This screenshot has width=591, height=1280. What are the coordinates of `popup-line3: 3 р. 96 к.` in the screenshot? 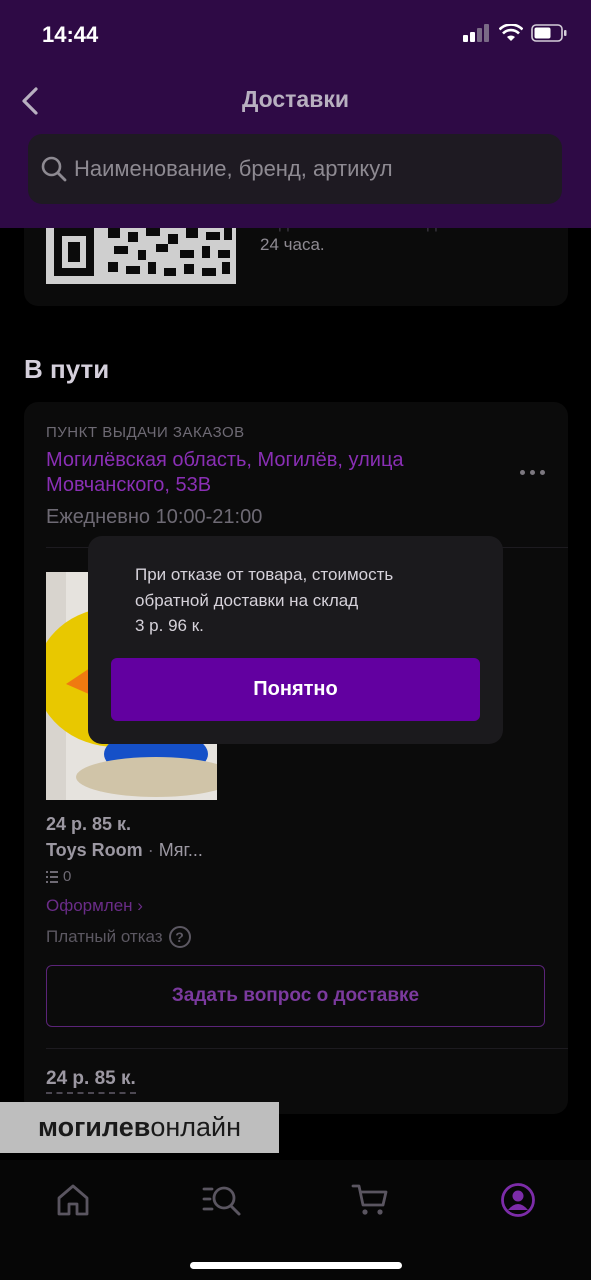 It's located at (169, 625).